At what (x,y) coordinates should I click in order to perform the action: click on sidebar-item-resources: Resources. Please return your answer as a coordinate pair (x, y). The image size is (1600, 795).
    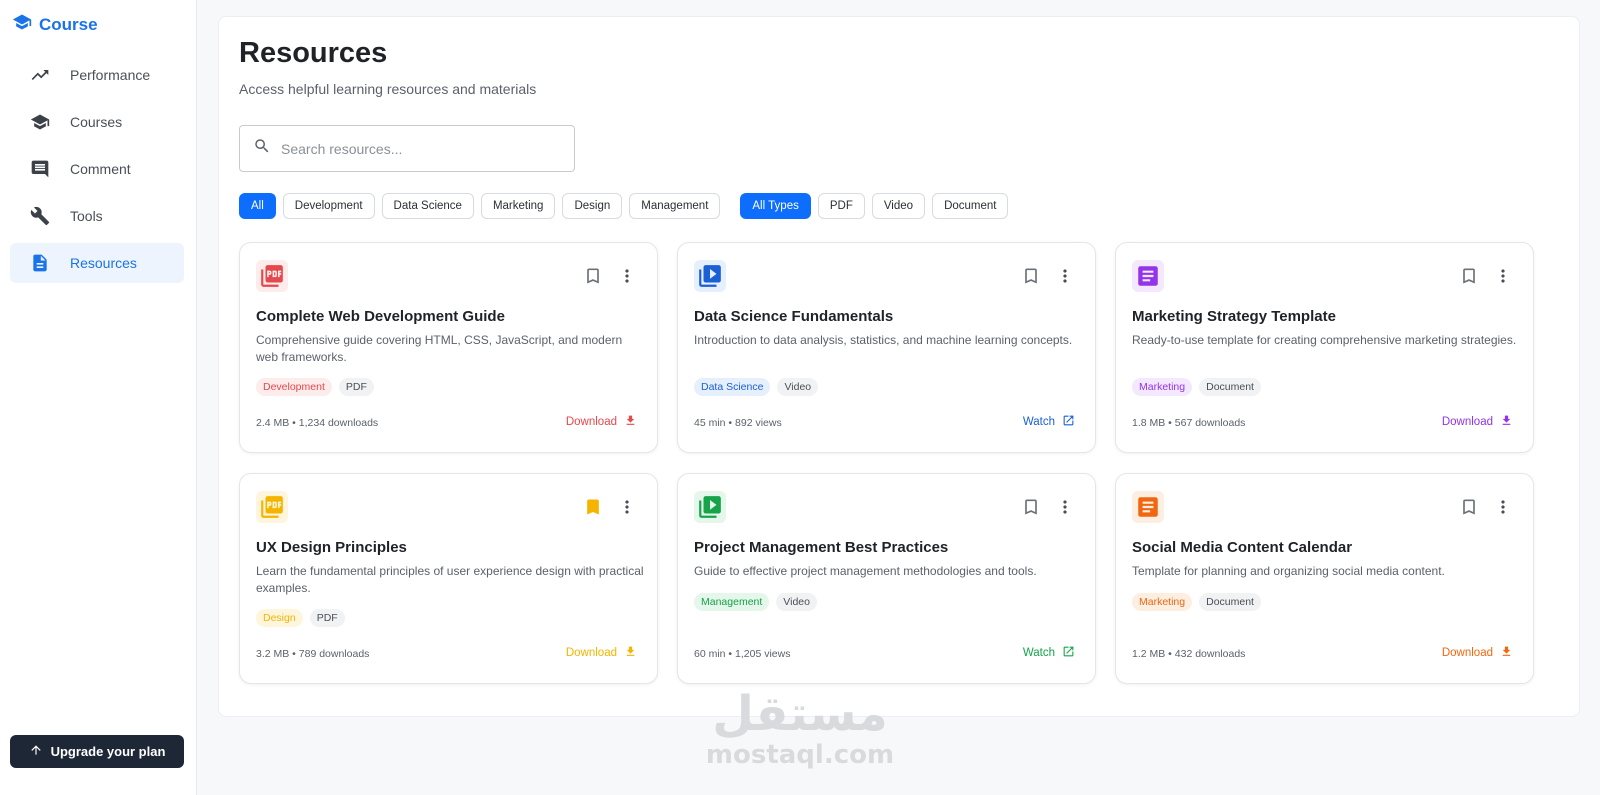
    Looking at the image, I should click on (97, 263).